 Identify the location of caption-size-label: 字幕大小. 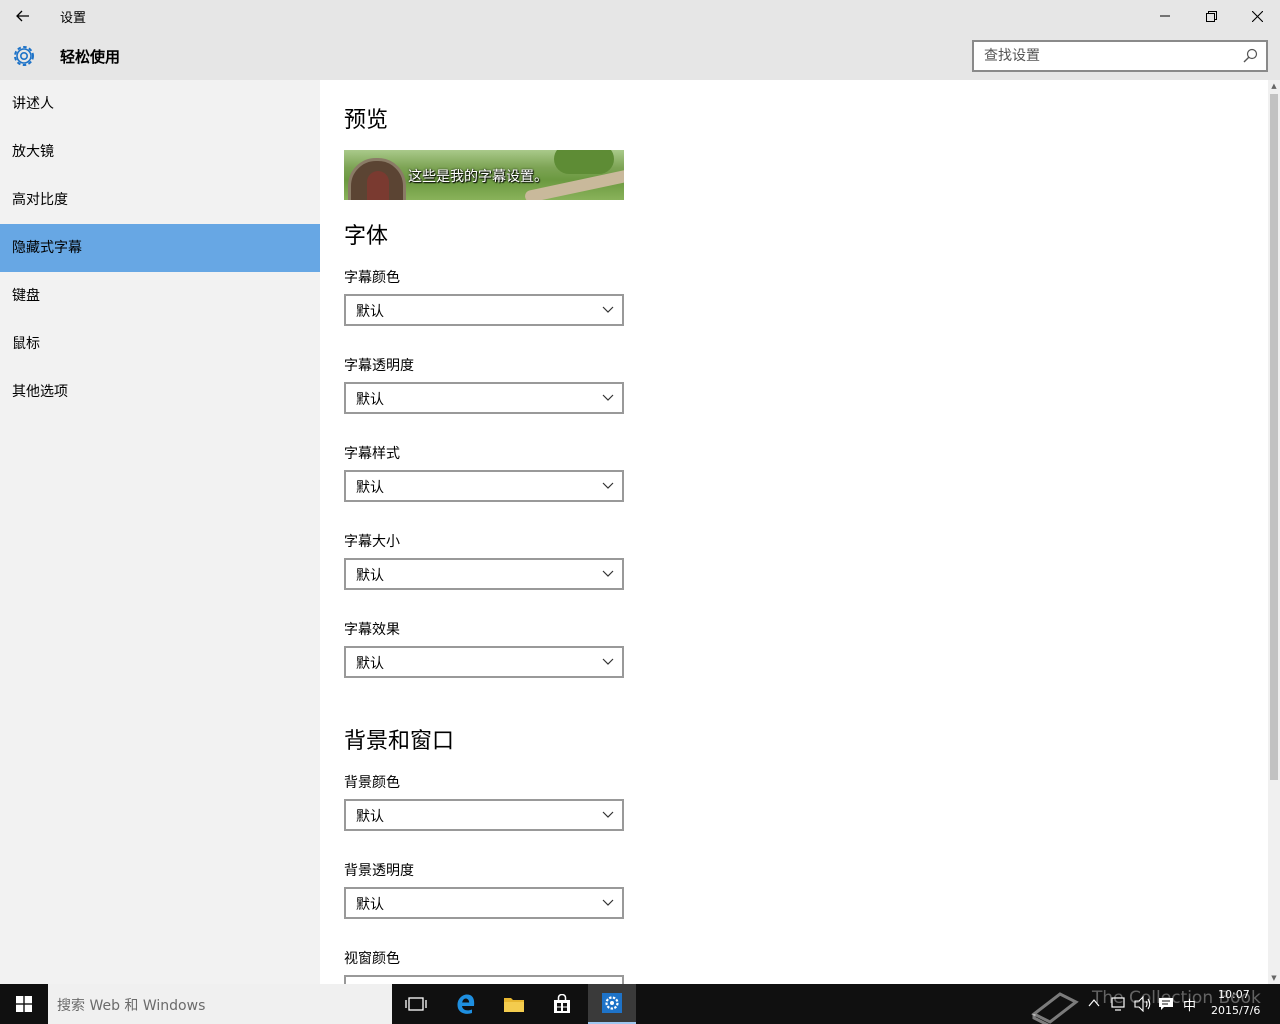
(372, 542).